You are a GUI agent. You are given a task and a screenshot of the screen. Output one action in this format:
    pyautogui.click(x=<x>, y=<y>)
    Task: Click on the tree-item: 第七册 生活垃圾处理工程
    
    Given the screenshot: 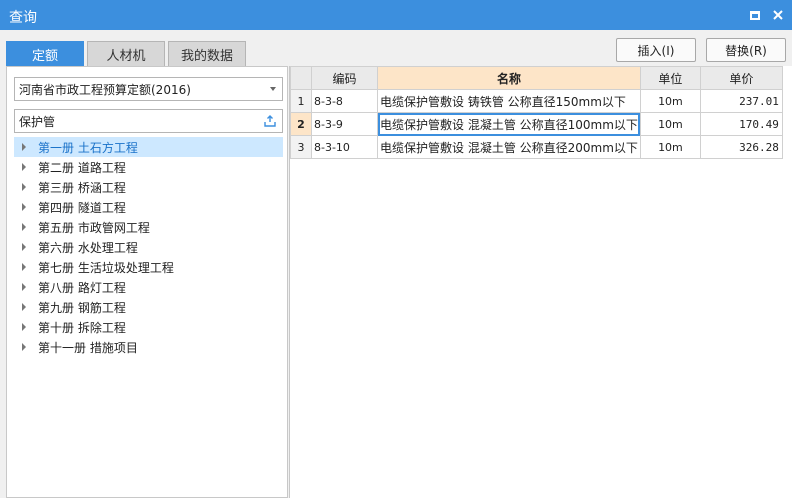 What is the action you would take?
    pyautogui.click(x=148, y=267)
    